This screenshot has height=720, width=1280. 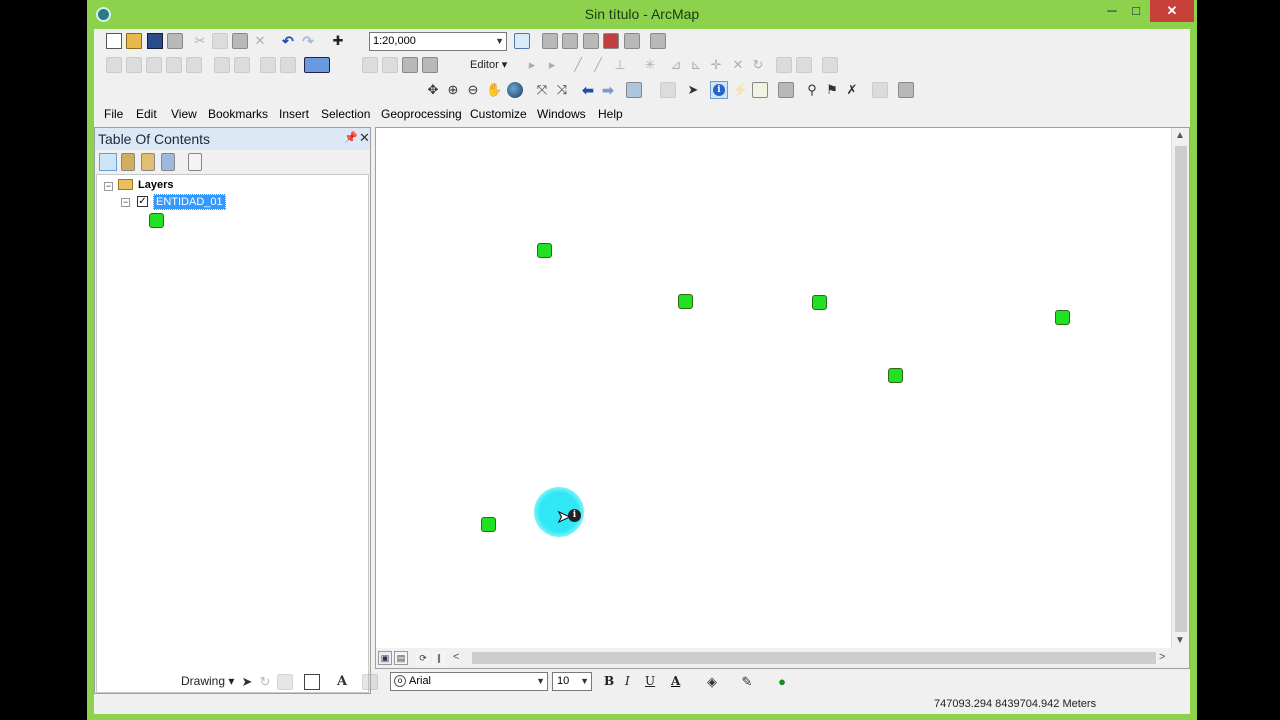 I want to click on zoom-in-fixed-icon, so click(x=114, y=65).